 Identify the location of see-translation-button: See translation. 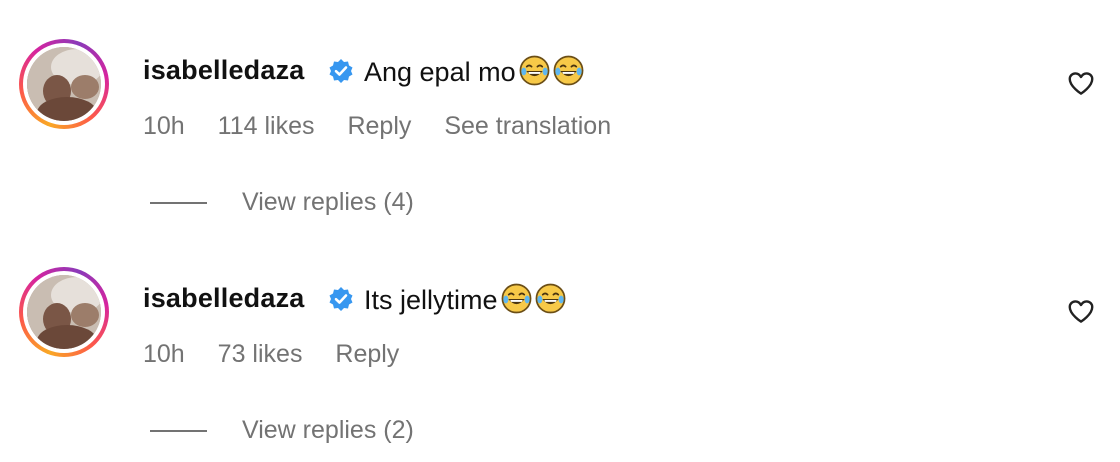
(527, 126).